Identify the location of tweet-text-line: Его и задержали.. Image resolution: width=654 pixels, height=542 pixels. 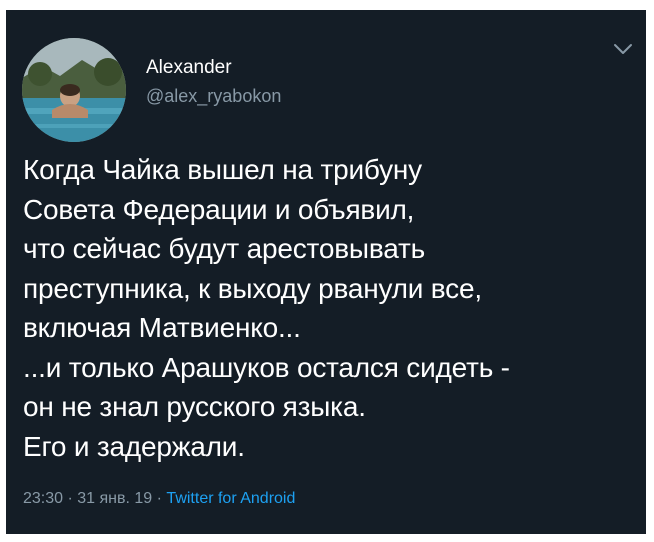
(134, 446).